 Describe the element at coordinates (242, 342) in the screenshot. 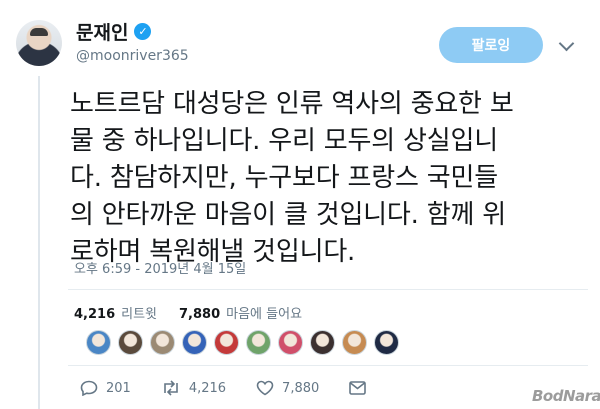

I see `liker-avatars` at that location.